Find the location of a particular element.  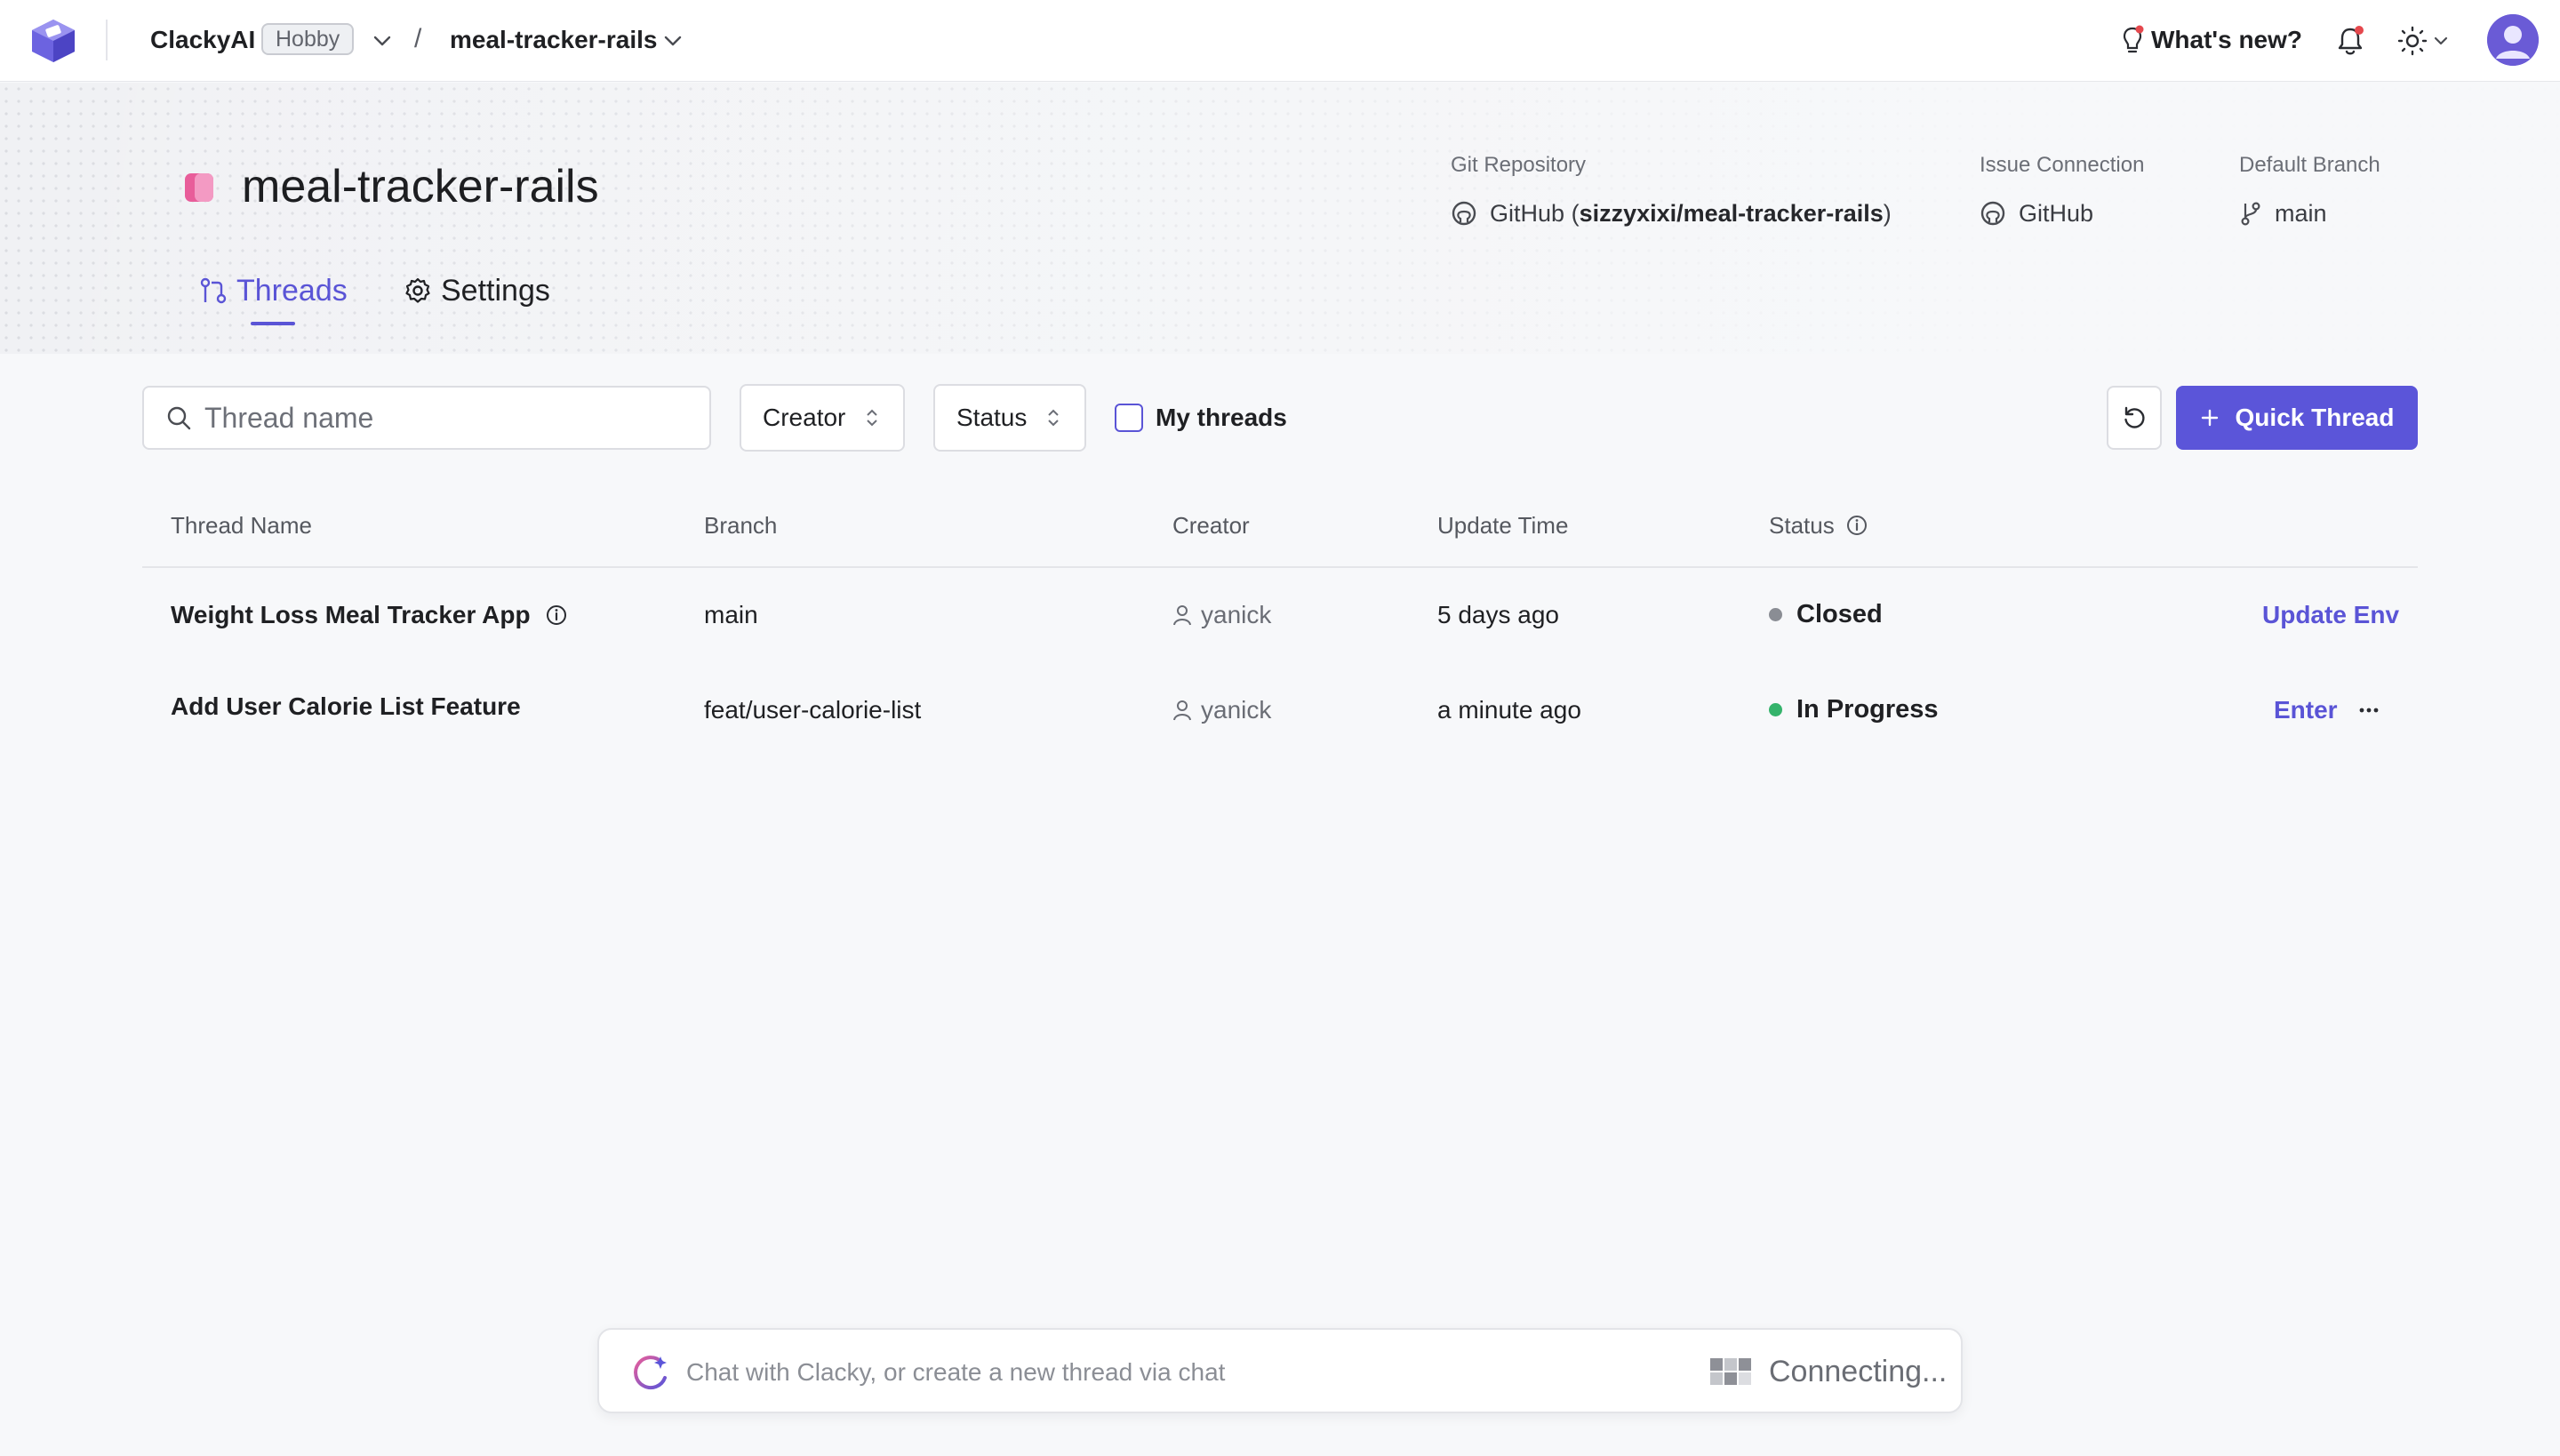

clacky-logo-icon is located at coordinates (53, 41).